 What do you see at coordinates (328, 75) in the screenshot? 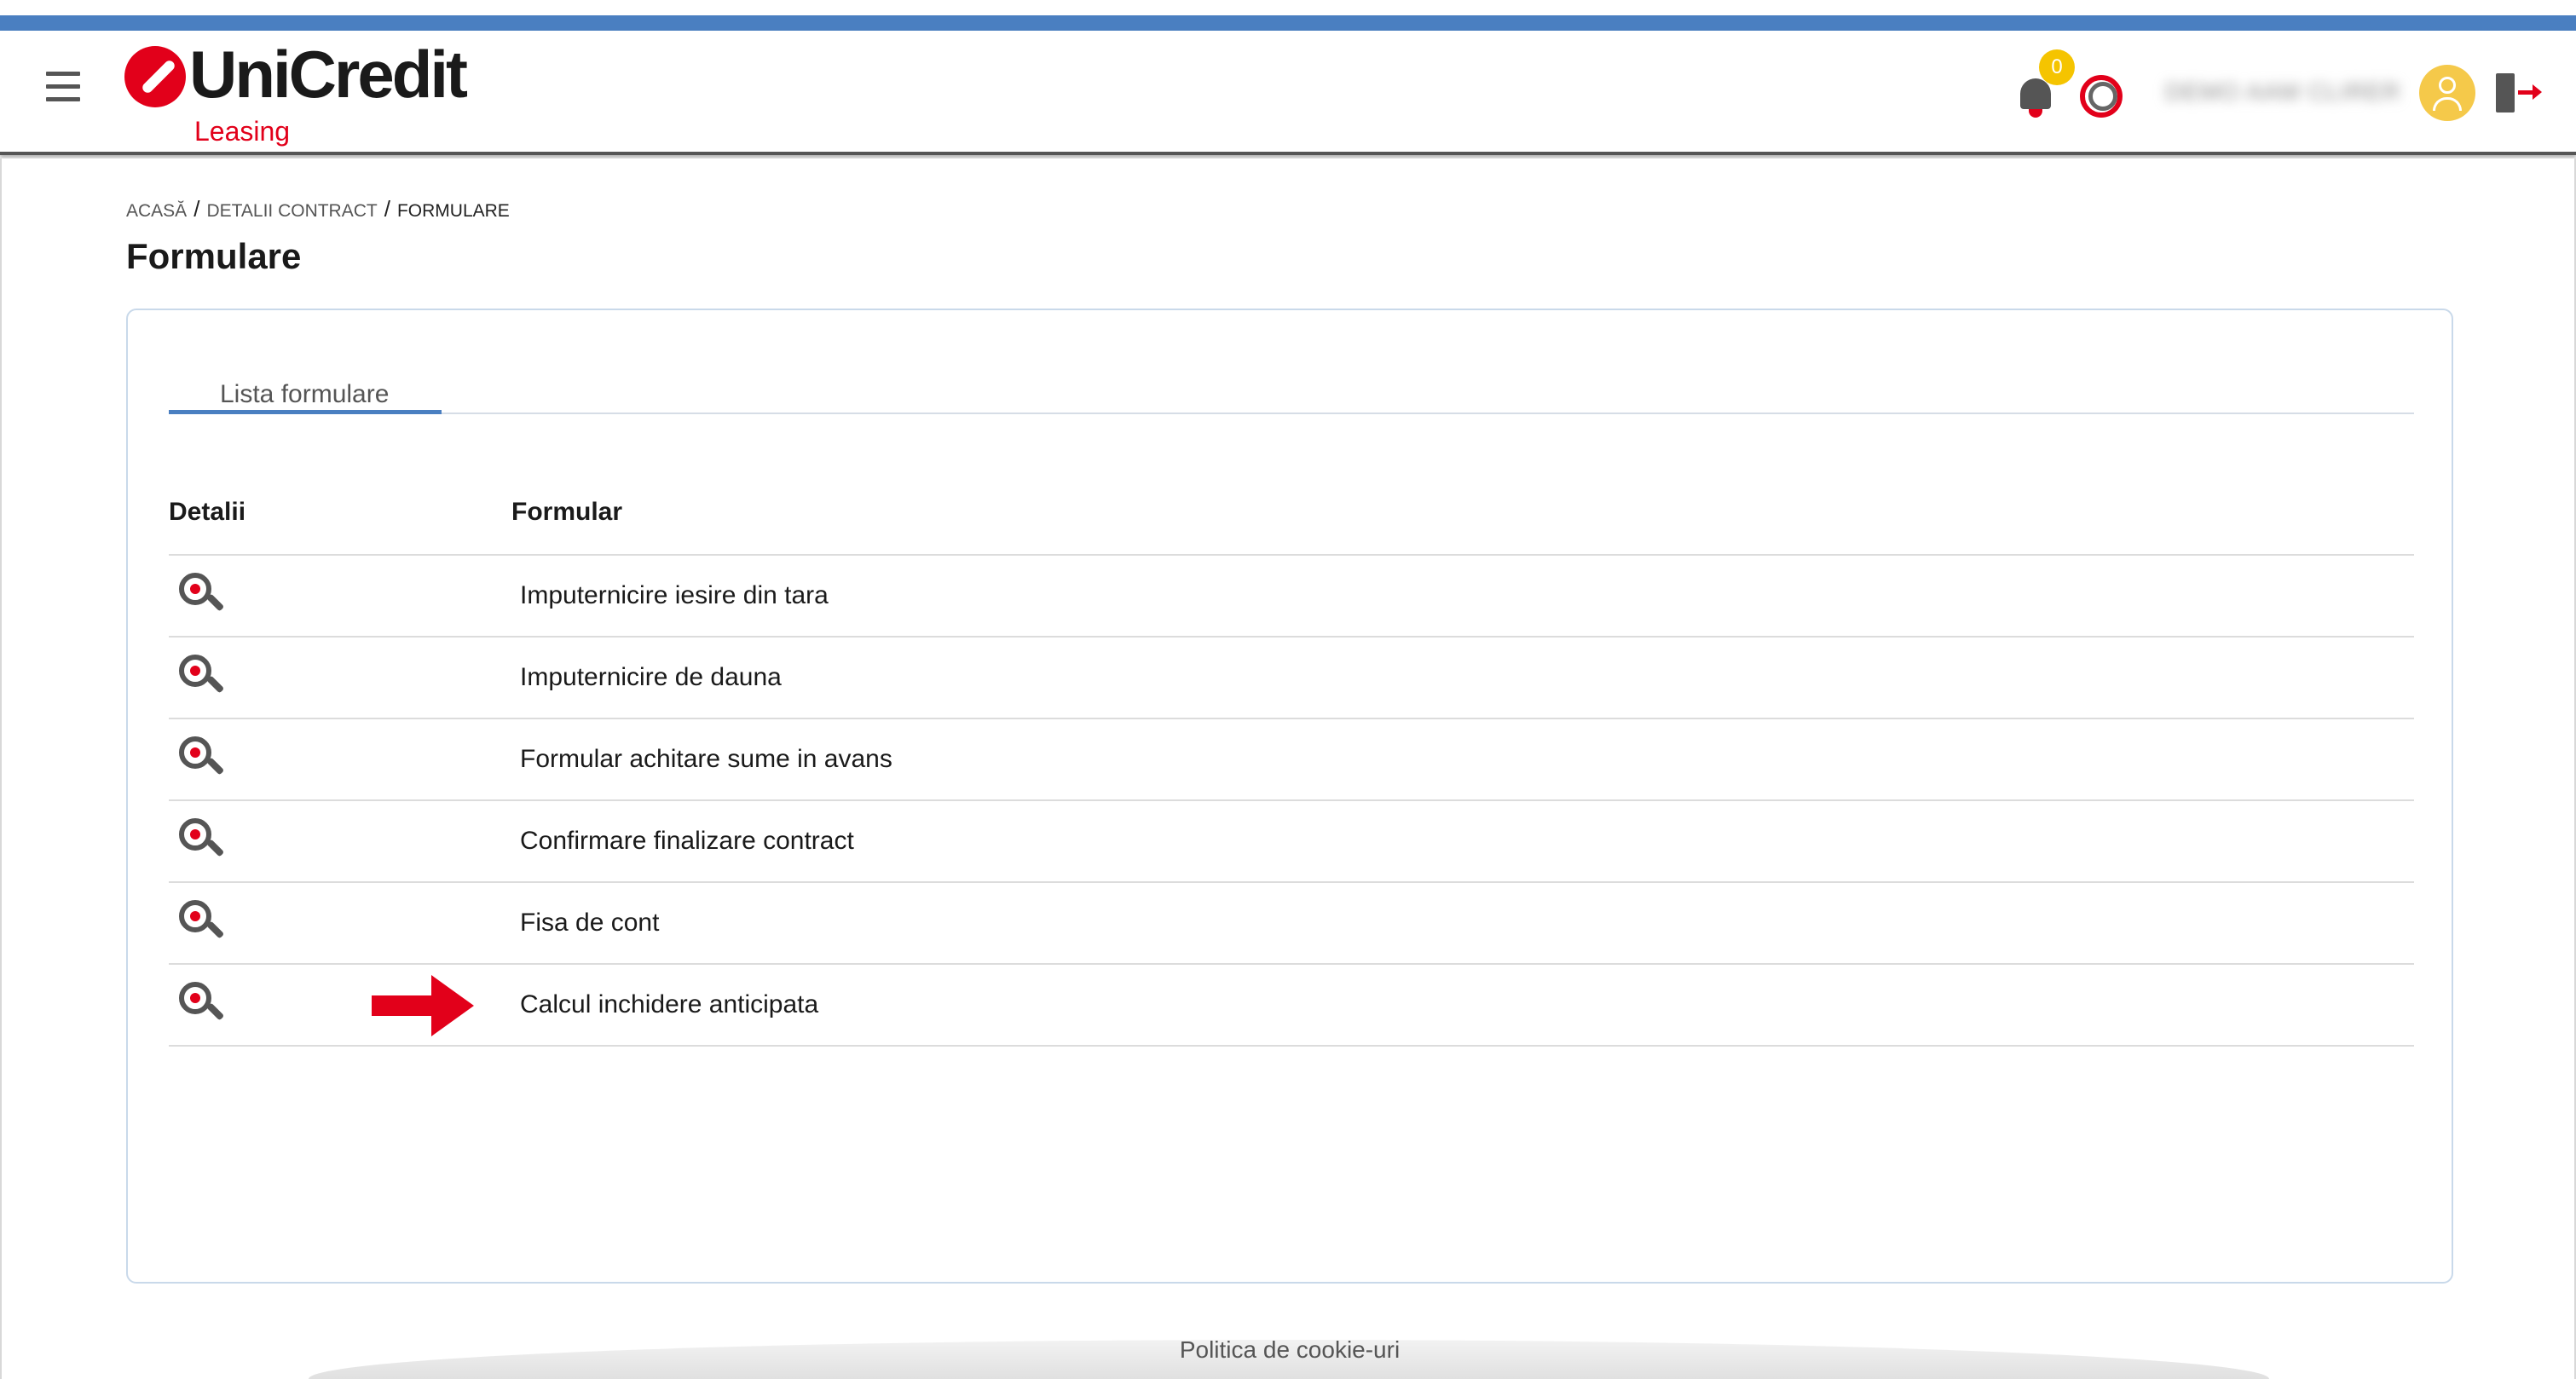
I see `logo-text: UniCredit` at bounding box center [328, 75].